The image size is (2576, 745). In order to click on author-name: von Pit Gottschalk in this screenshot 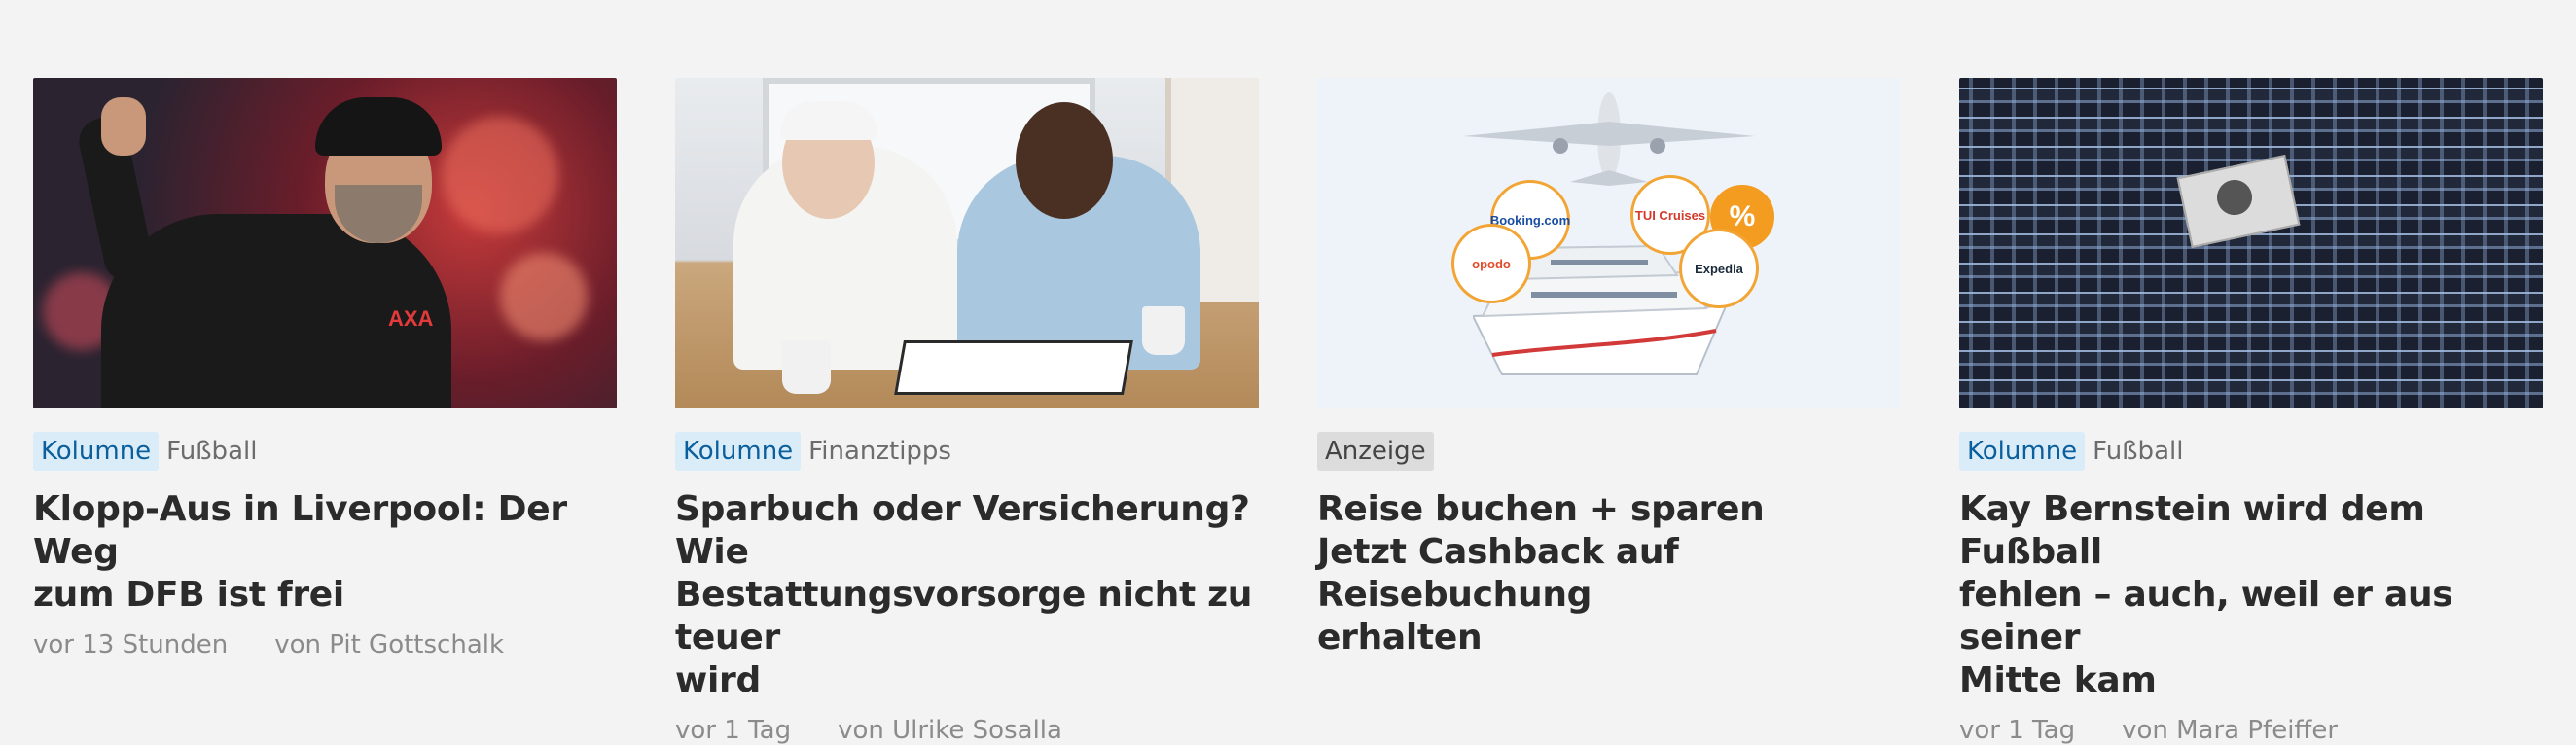, I will do `click(389, 644)`.